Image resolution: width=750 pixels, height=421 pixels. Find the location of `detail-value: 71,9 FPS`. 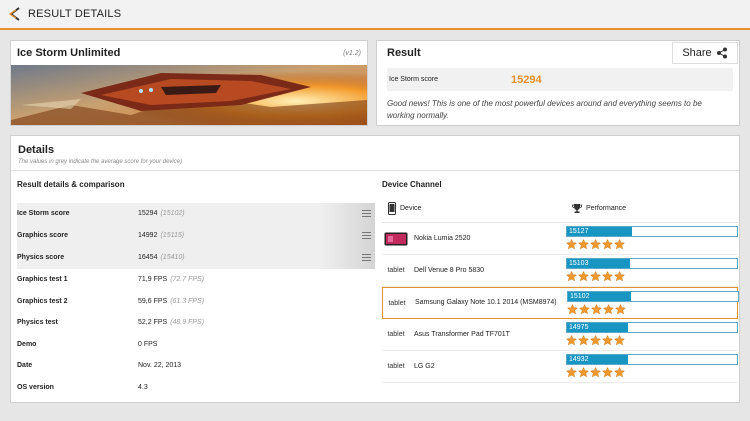

detail-value: 71,9 FPS is located at coordinates (153, 280).